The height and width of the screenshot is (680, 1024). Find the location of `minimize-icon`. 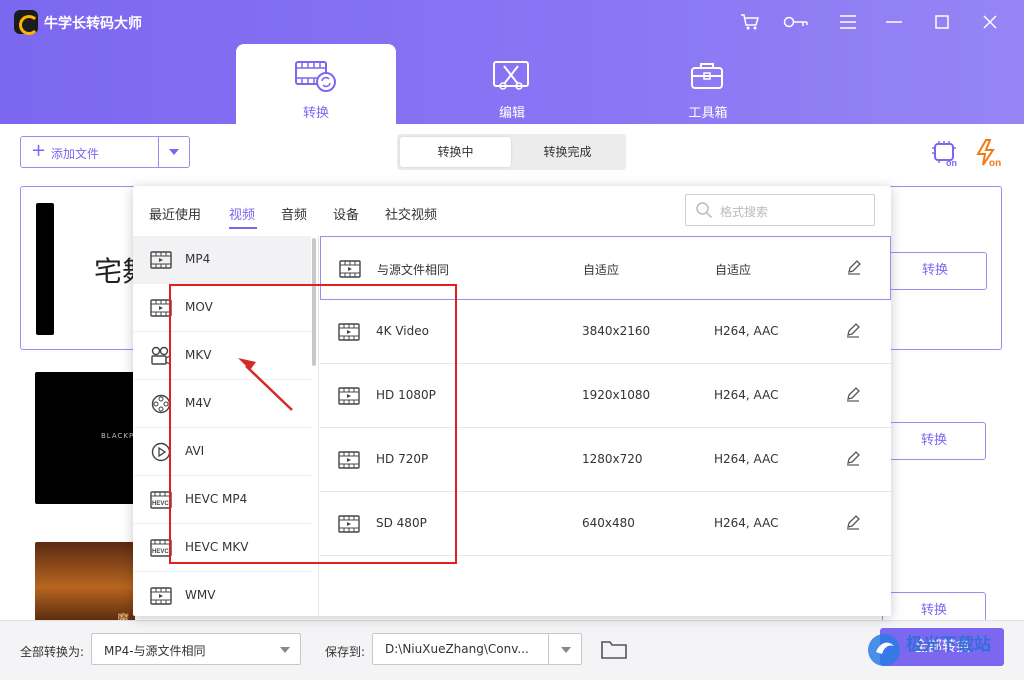

minimize-icon is located at coordinates (894, 22).